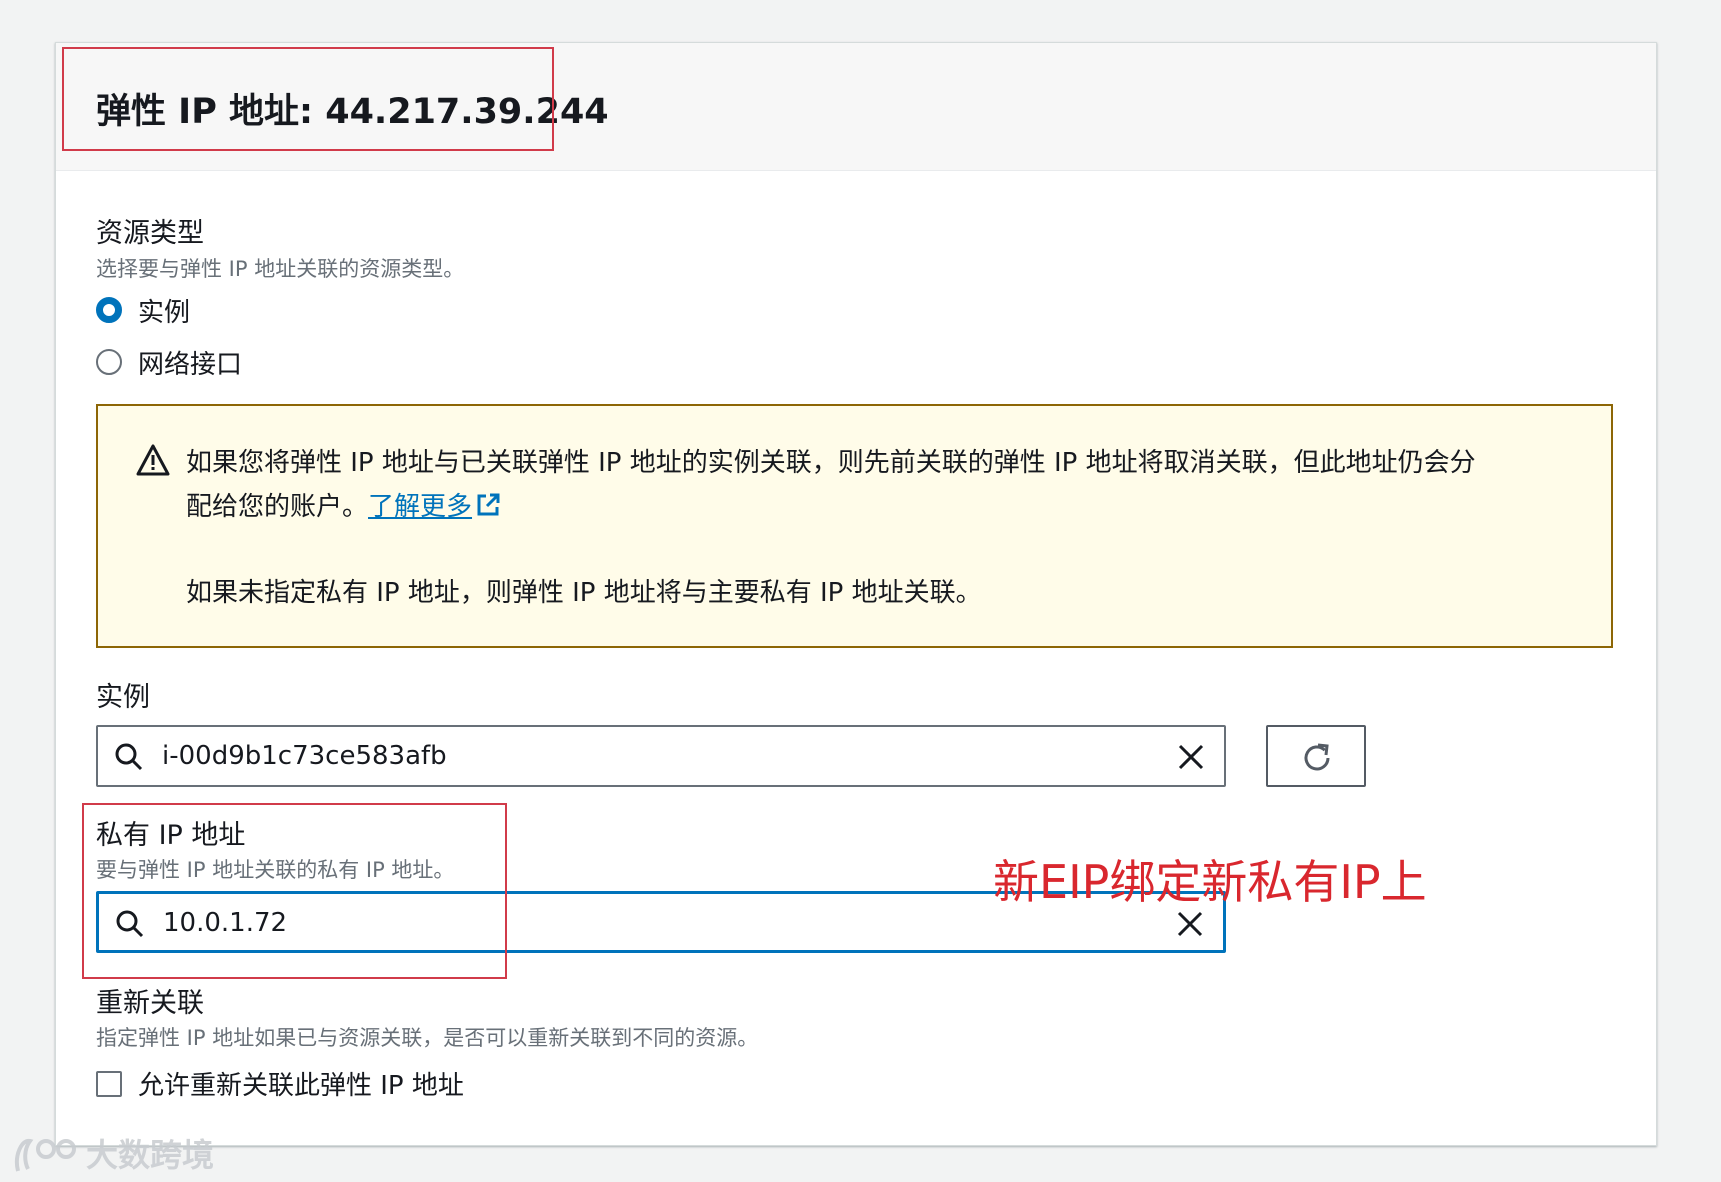 Image resolution: width=1721 pixels, height=1182 pixels. What do you see at coordinates (277, 507) in the screenshot?
I see `alert-line-2-text: 配给您的账户。` at bounding box center [277, 507].